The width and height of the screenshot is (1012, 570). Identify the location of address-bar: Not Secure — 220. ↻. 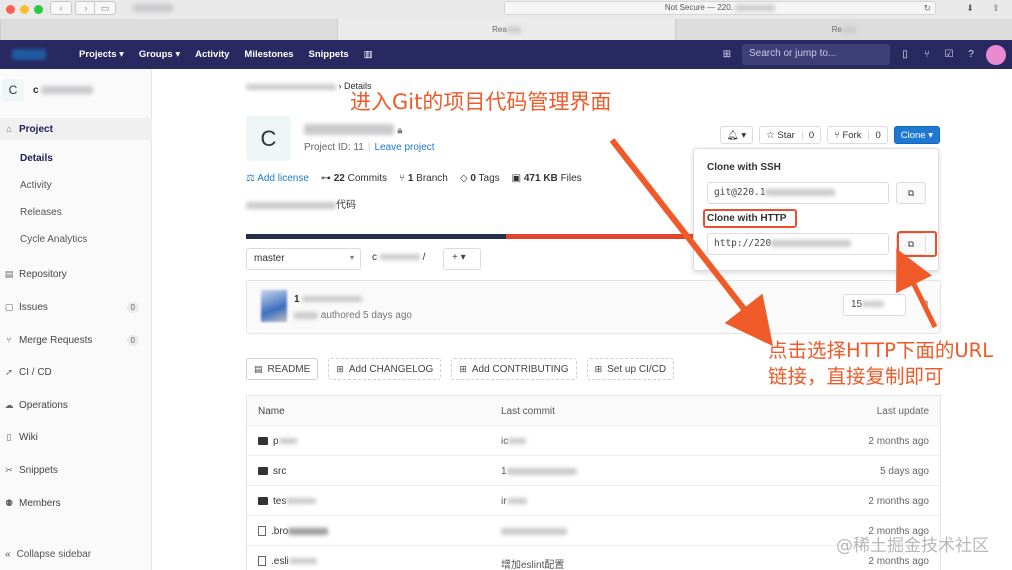
(720, 8).